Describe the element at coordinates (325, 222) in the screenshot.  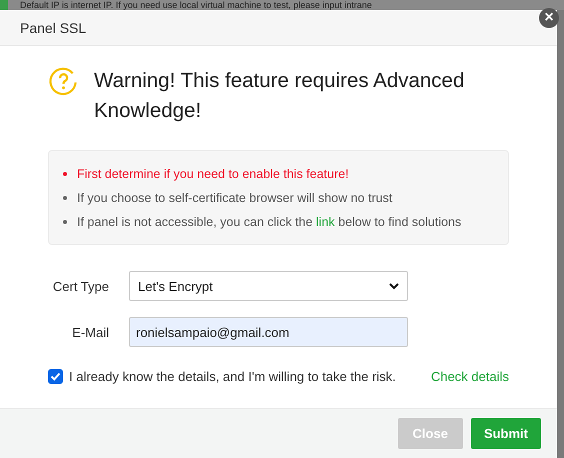
I see `link: link` at that location.